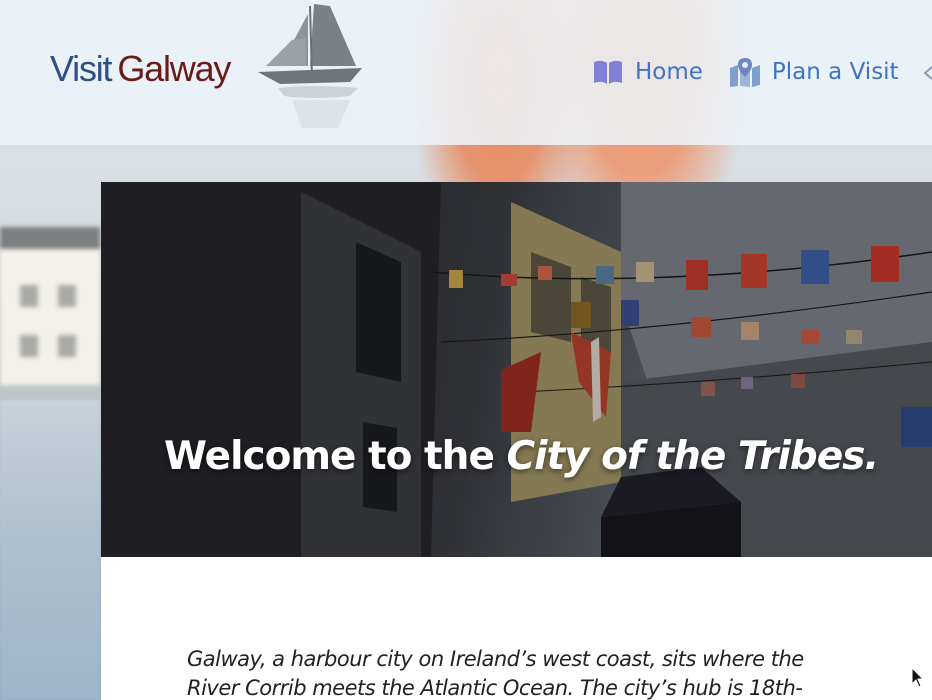  I want to click on nav-label-plan-a-visit: Plan a Visit, so click(835, 72).